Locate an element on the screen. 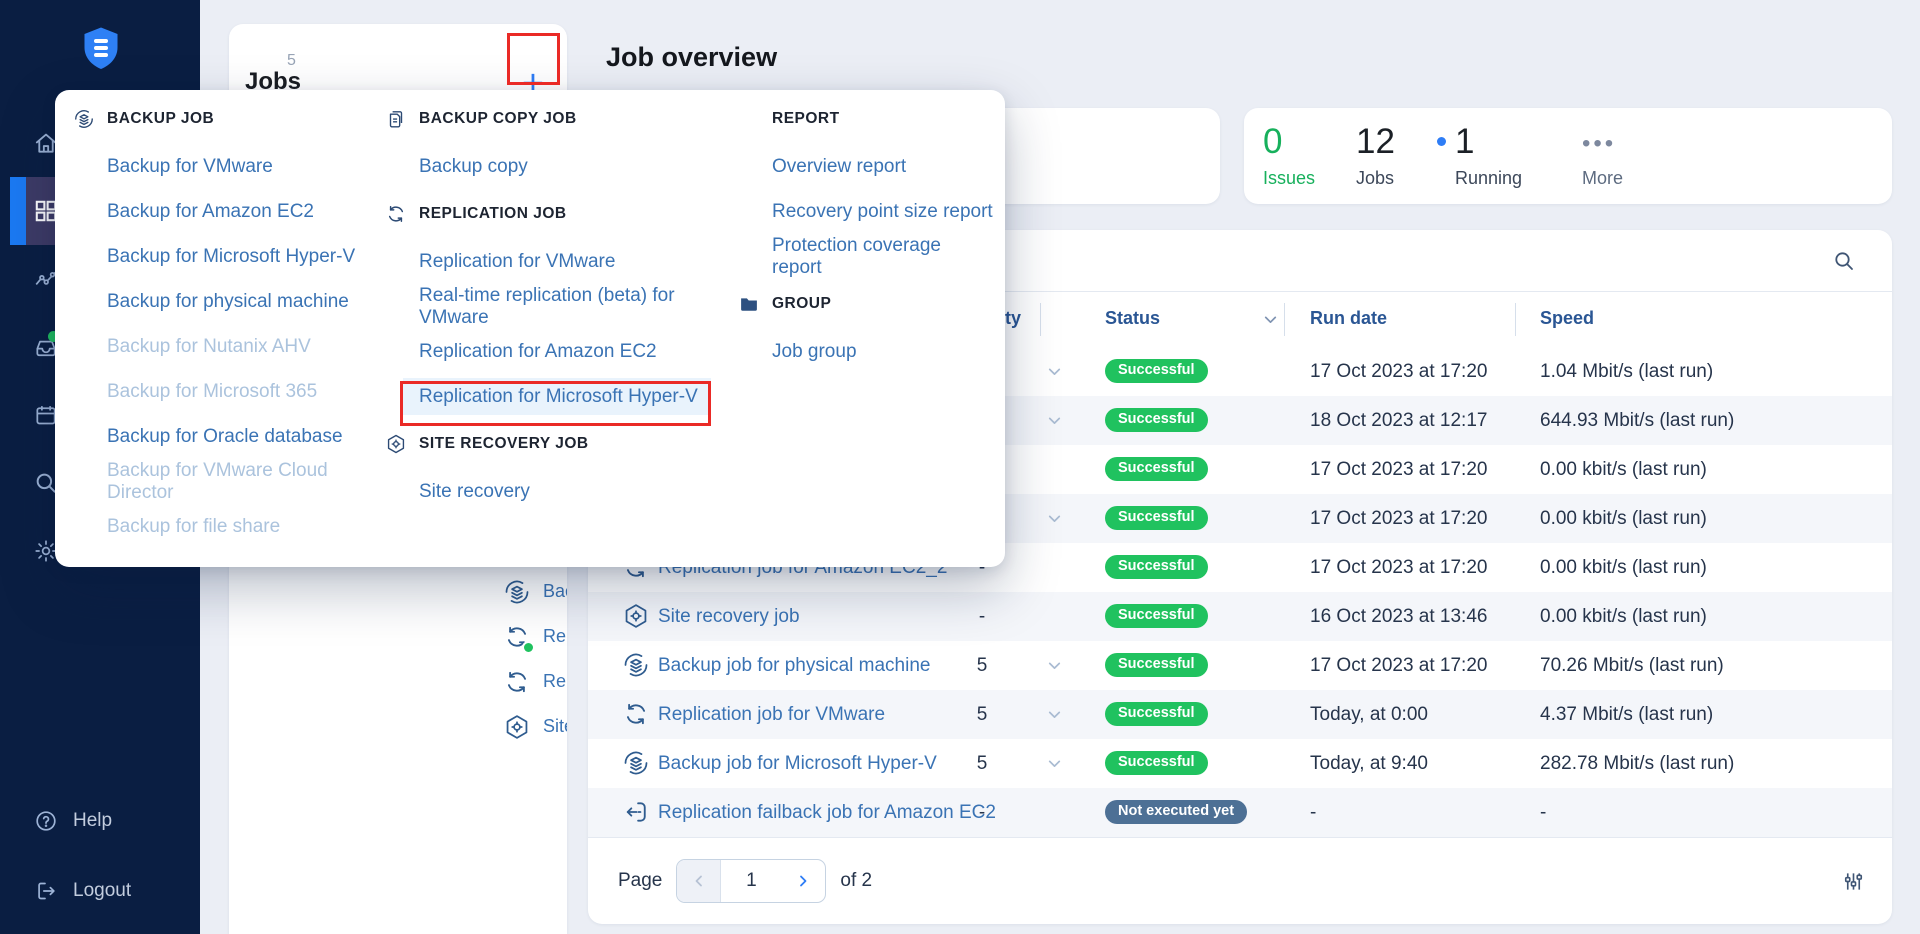  status-filter-chevron-down-icon is located at coordinates (1270, 319).